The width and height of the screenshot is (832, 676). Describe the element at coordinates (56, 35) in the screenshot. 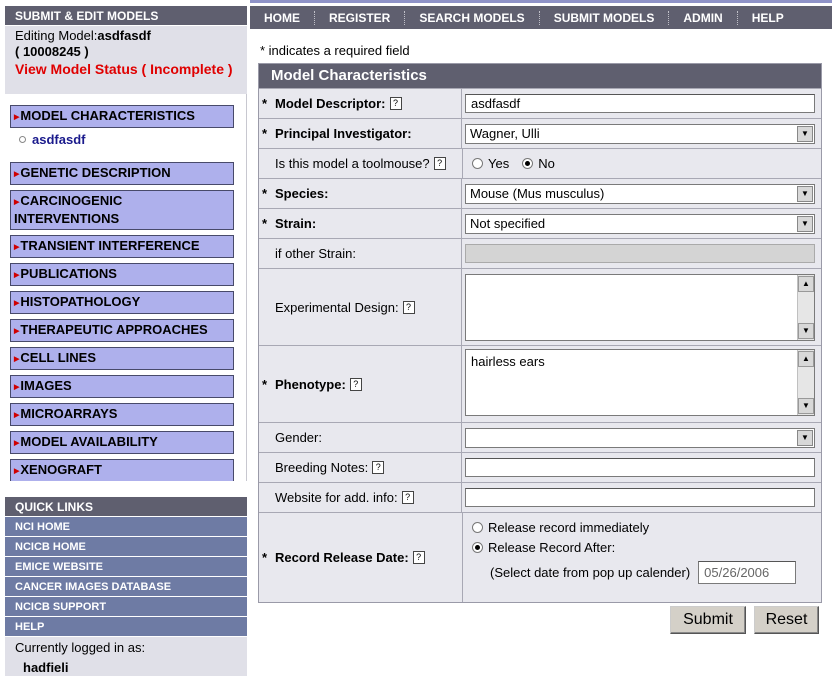

I see `editing-label: Editing Model:` at that location.